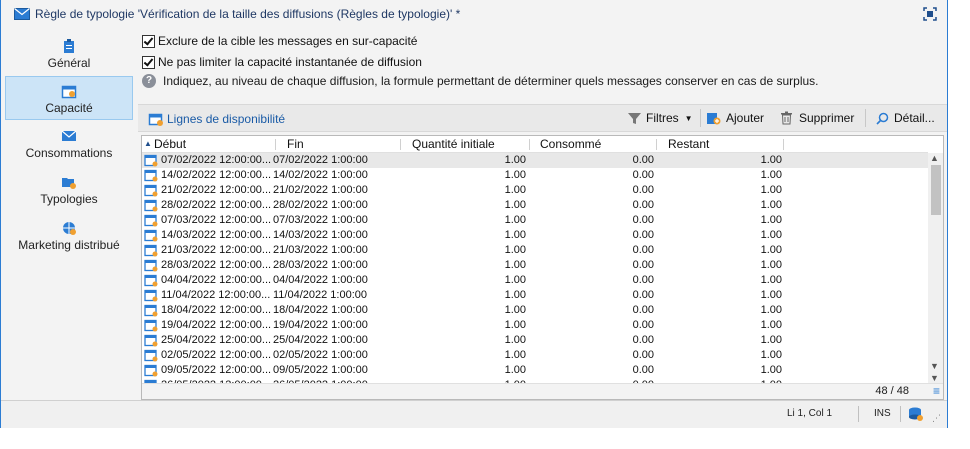 This screenshot has height=449, width=970. I want to click on sort-asc-icon: ▲, so click(148, 143).